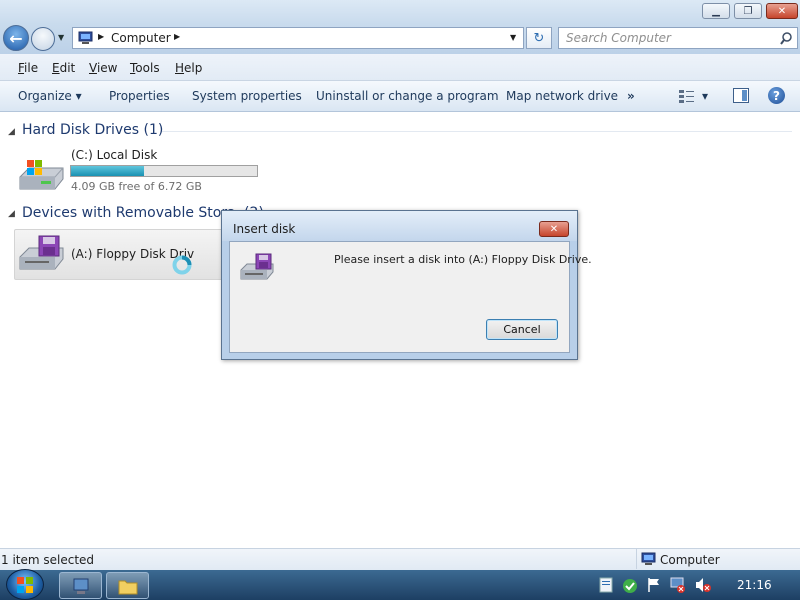 This screenshot has height=600, width=800. What do you see at coordinates (562, 96) in the screenshot?
I see `map-network-drive-button: Map network drive` at bounding box center [562, 96].